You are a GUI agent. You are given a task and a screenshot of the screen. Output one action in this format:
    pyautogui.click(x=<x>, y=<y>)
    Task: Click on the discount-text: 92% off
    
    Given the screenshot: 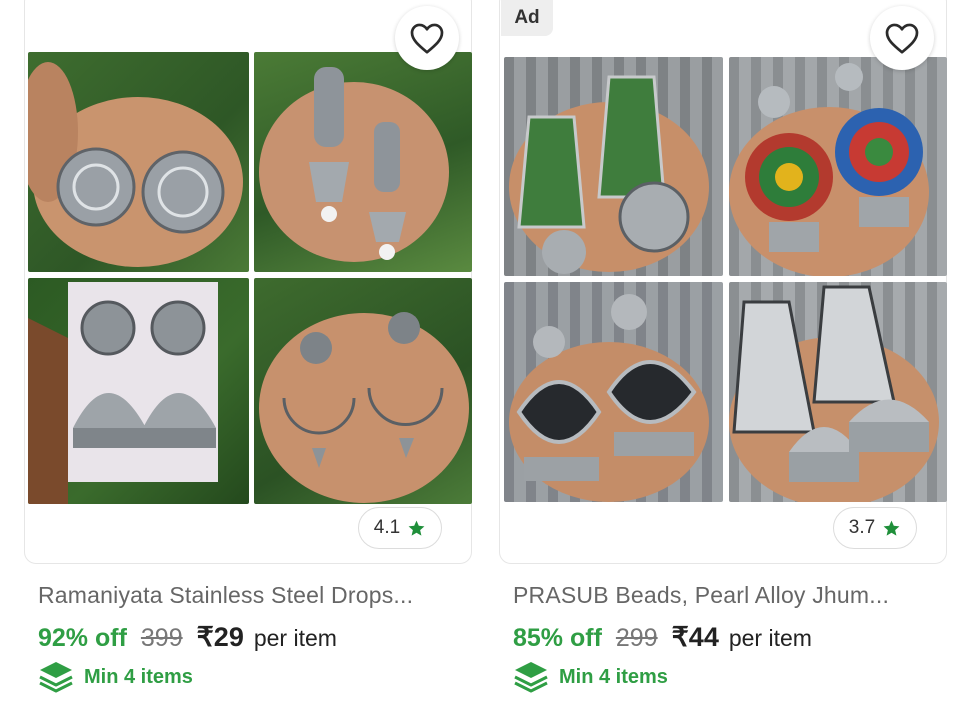 What is the action you would take?
    pyautogui.click(x=82, y=638)
    